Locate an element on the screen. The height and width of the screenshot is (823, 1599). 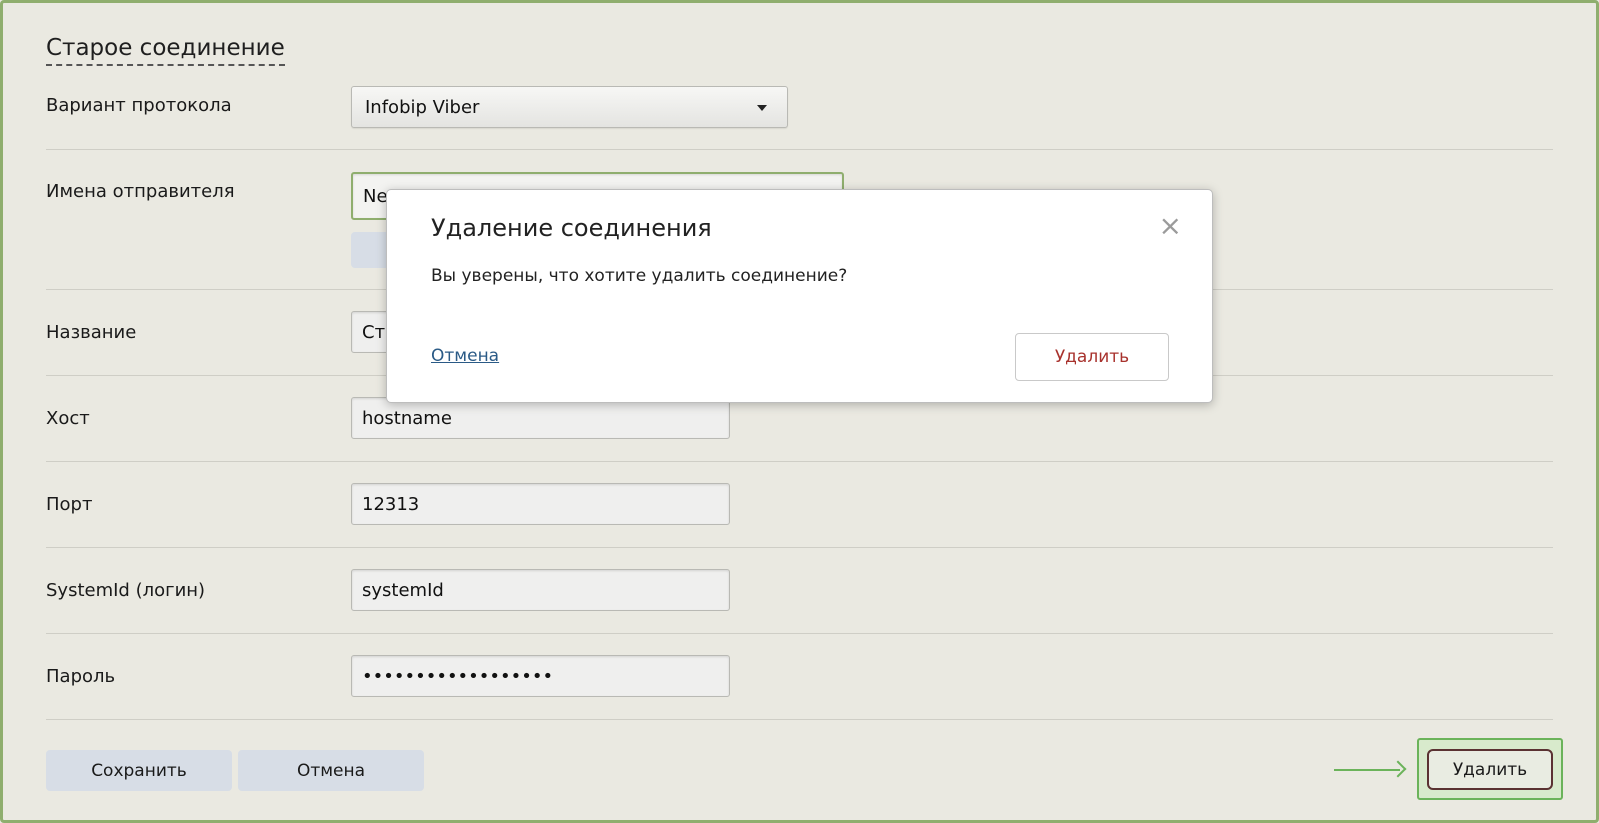
chevron-down-icon is located at coordinates (762, 108).